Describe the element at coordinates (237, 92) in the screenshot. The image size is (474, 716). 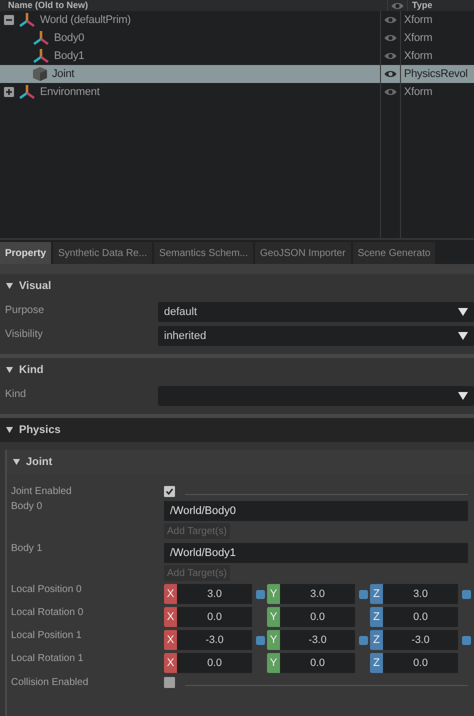
I see `tree-row: Environment Xform` at that location.